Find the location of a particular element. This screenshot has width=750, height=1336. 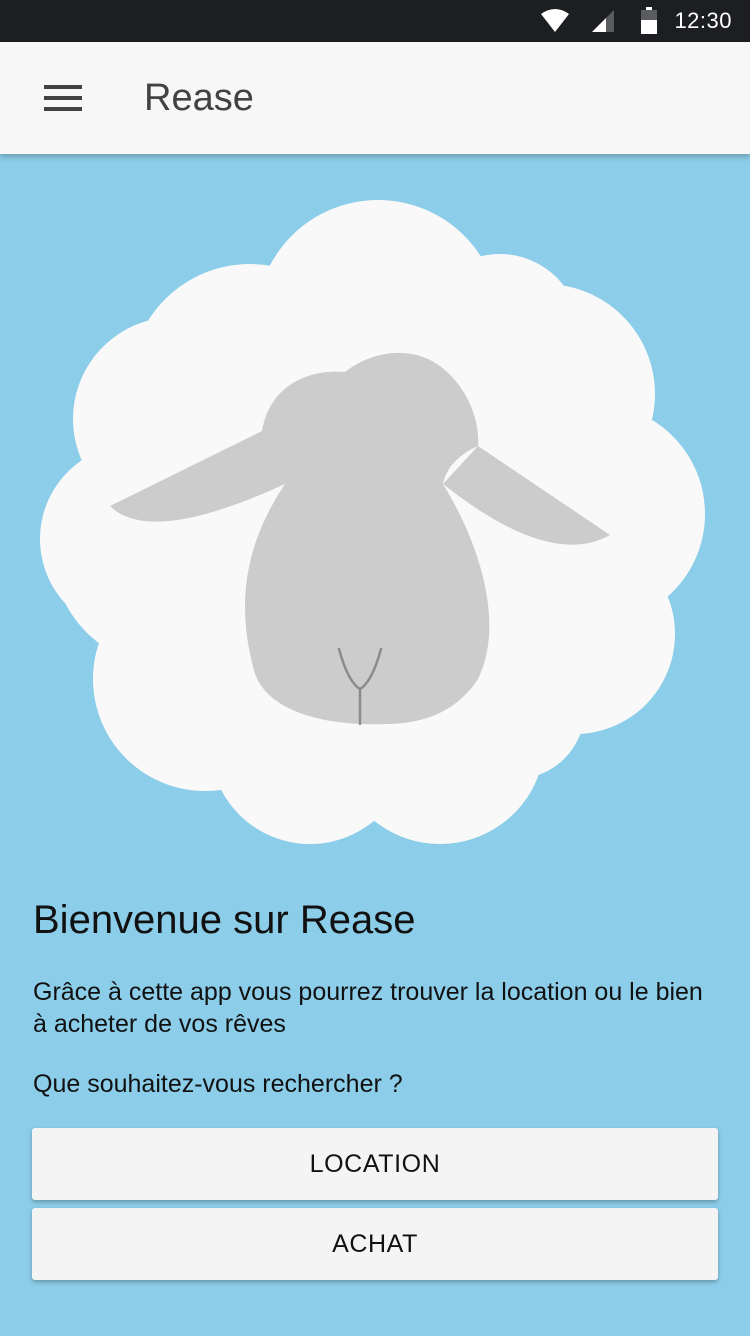

welcome-title: Bienvenue sur Rease is located at coordinates (224, 920).